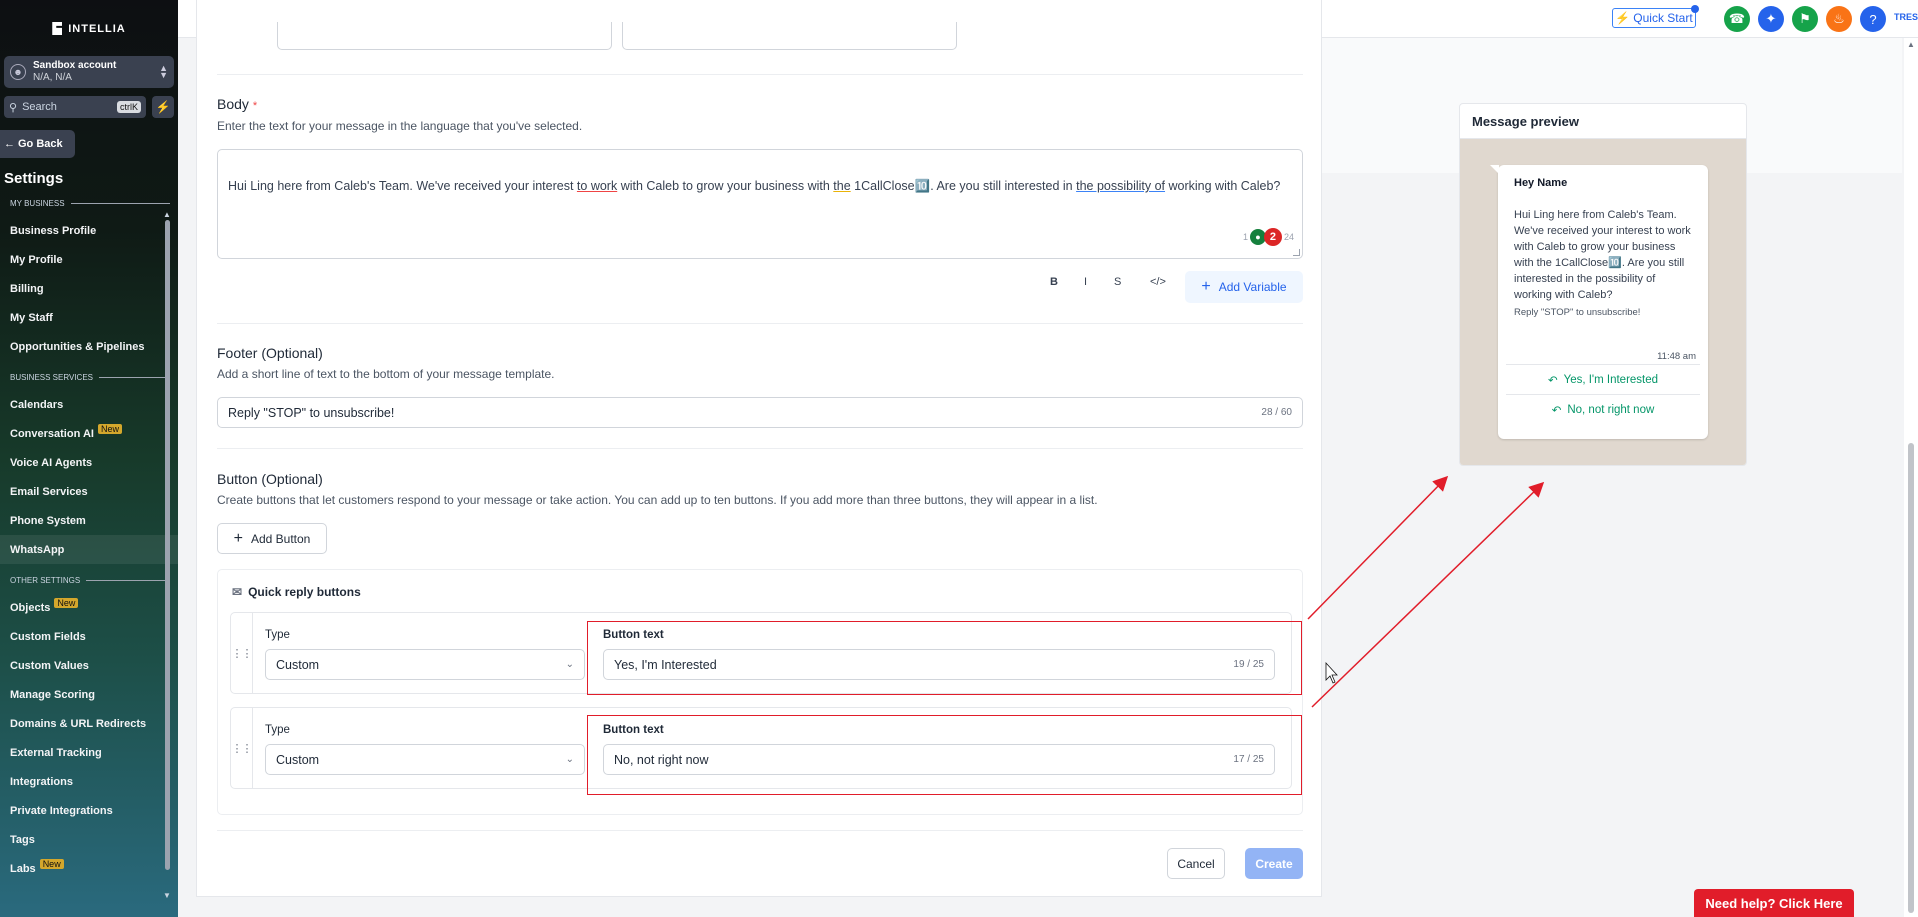  Describe the element at coordinates (57, 28) in the screenshot. I see `brand-logo-icon` at that location.